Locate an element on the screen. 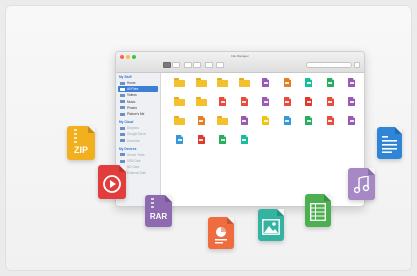  sidebar-item-label: USB Disk is located at coordinates (134, 161).